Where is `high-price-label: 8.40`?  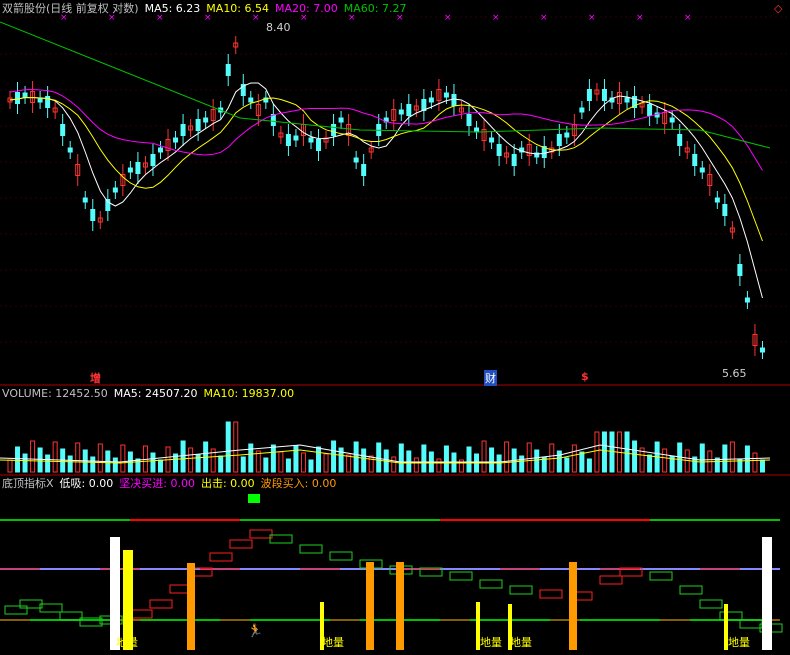 high-price-label: 8.40 is located at coordinates (278, 27).